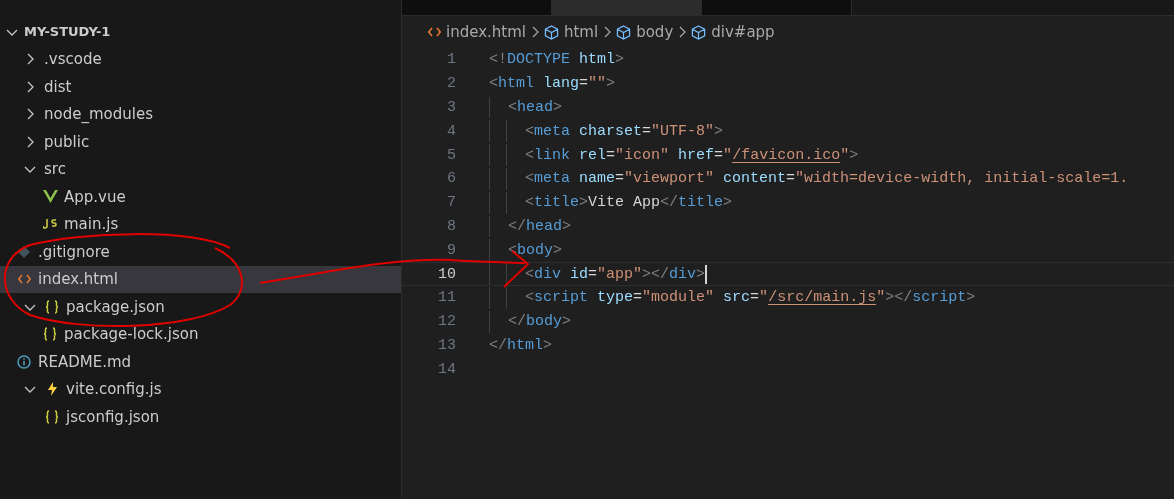 Image resolution: width=1174 pixels, height=499 pixels. Describe the element at coordinates (52, 389) in the screenshot. I see `lightning-icon` at that location.